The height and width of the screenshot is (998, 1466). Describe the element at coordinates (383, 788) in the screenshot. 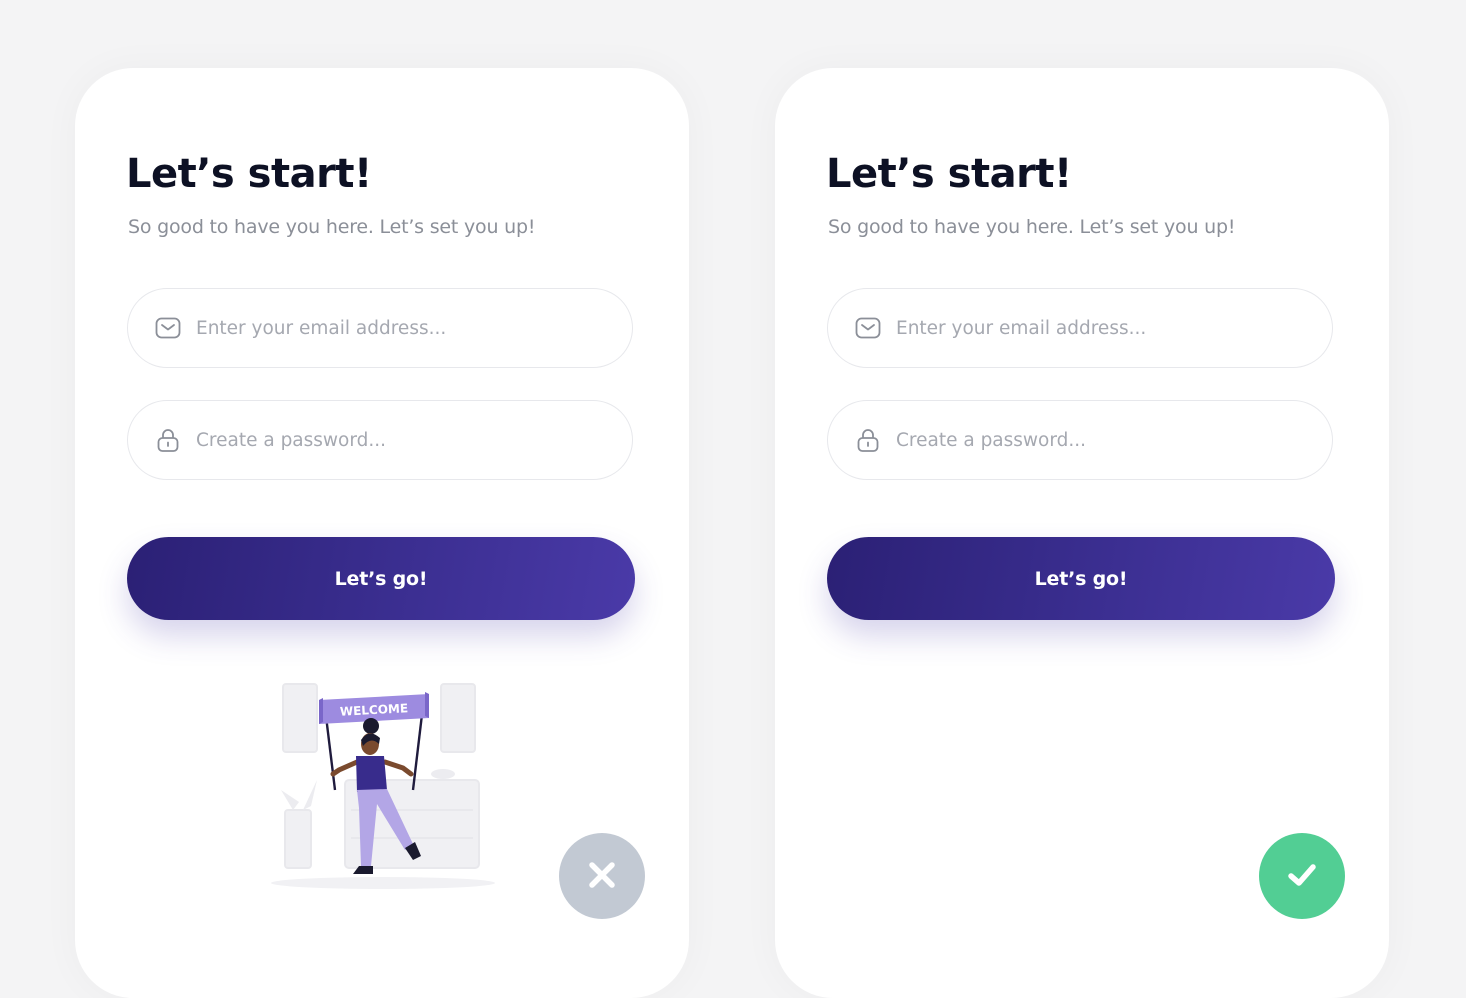

I see `welcome-banner-illustration: WELCOME` at that location.